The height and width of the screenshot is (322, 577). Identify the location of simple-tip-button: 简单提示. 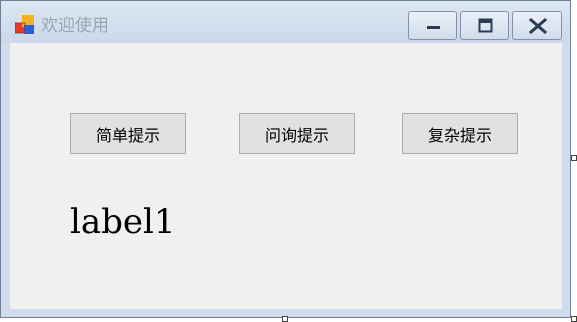
(128, 133).